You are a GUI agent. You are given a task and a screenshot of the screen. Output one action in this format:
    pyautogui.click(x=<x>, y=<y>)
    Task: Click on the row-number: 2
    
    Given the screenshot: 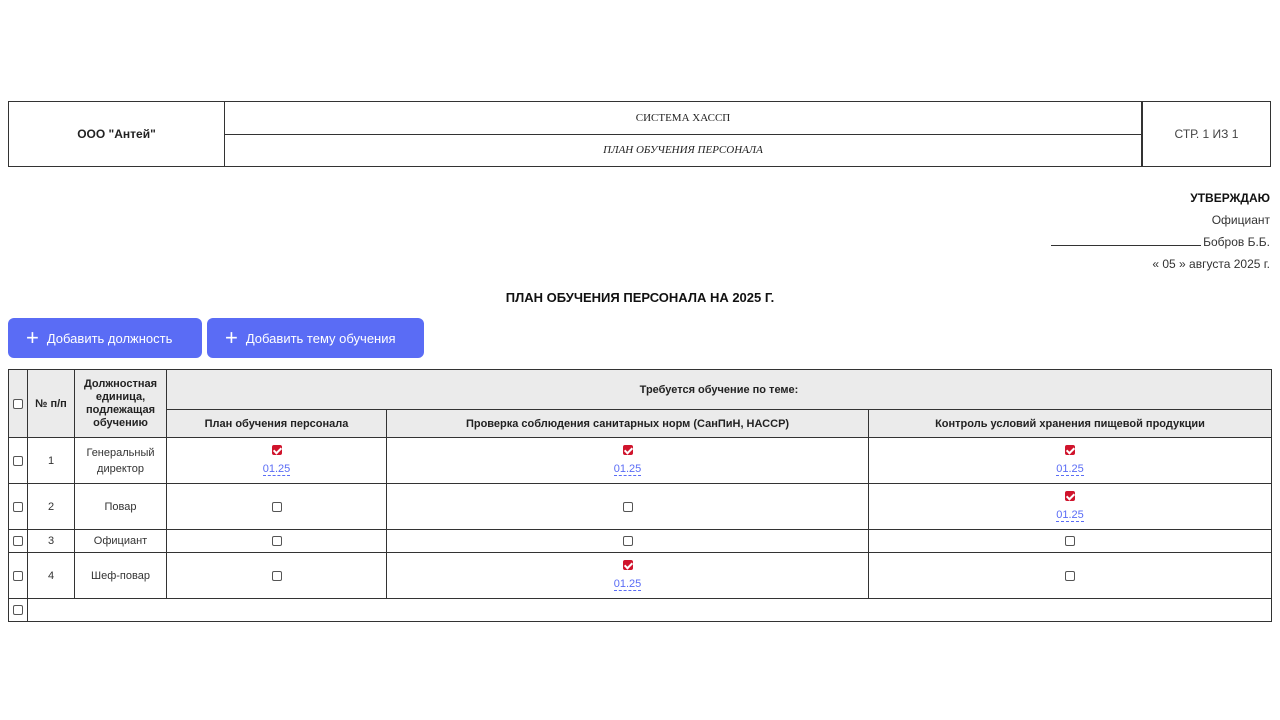 What is the action you would take?
    pyautogui.click(x=51, y=506)
    